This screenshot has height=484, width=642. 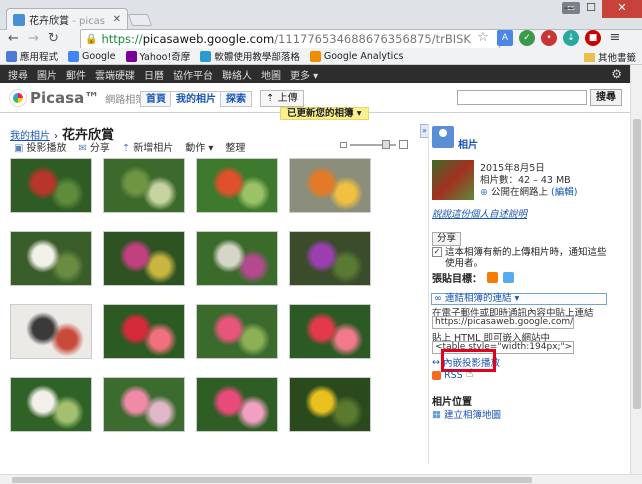 I want to click on other-bookmarks: 其他書籤, so click(x=609, y=57).